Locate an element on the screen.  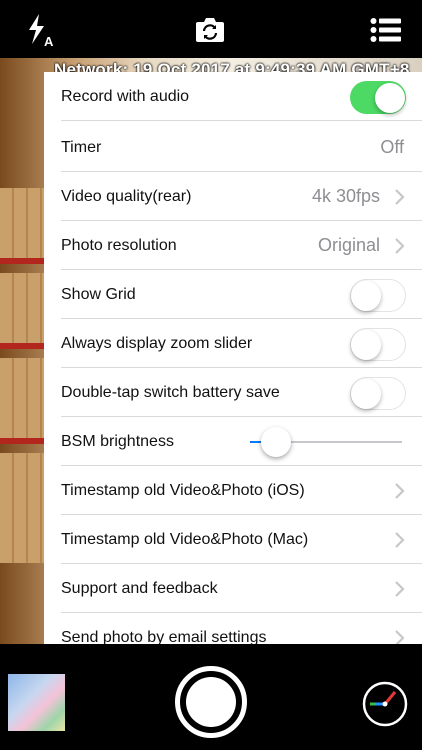
flash-auto-icon: A is located at coordinates (40, 30).